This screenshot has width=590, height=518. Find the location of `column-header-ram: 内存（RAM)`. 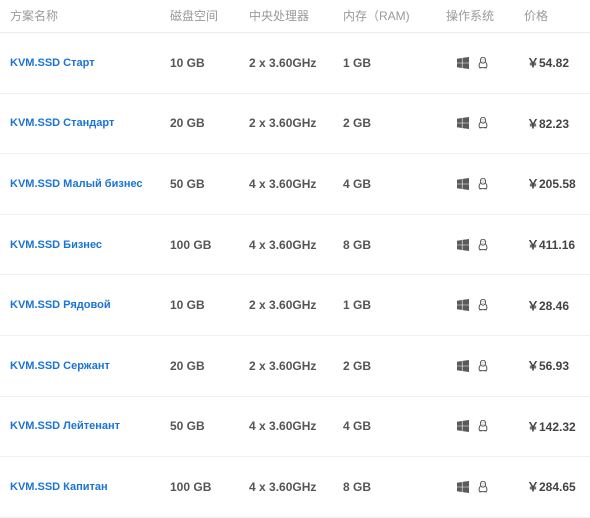

column-header-ram: 内存（RAM) is located at coordinates (376, 16).